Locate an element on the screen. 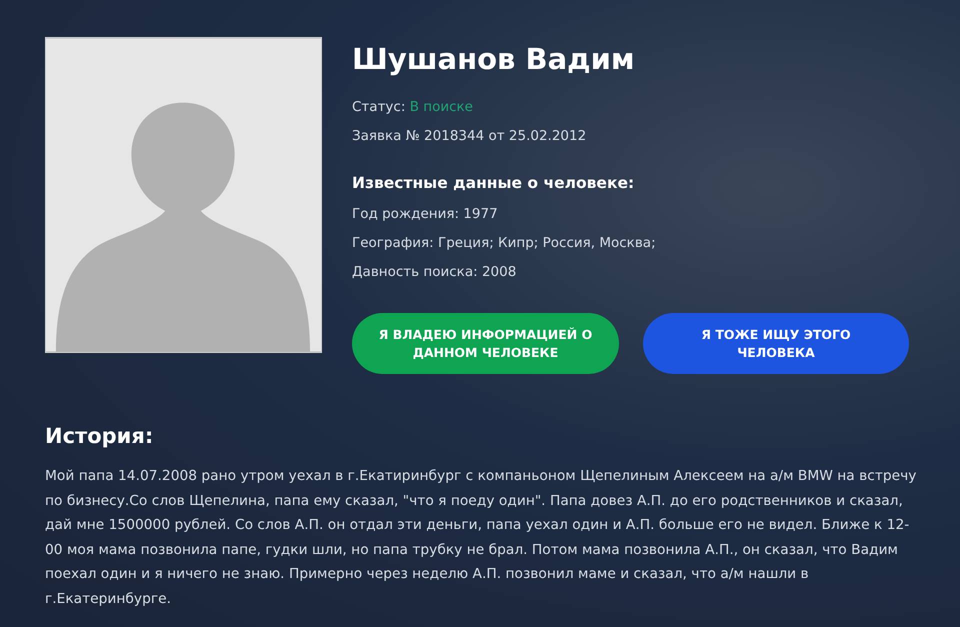  history-heading: История: is located at coordinates (99, 436).